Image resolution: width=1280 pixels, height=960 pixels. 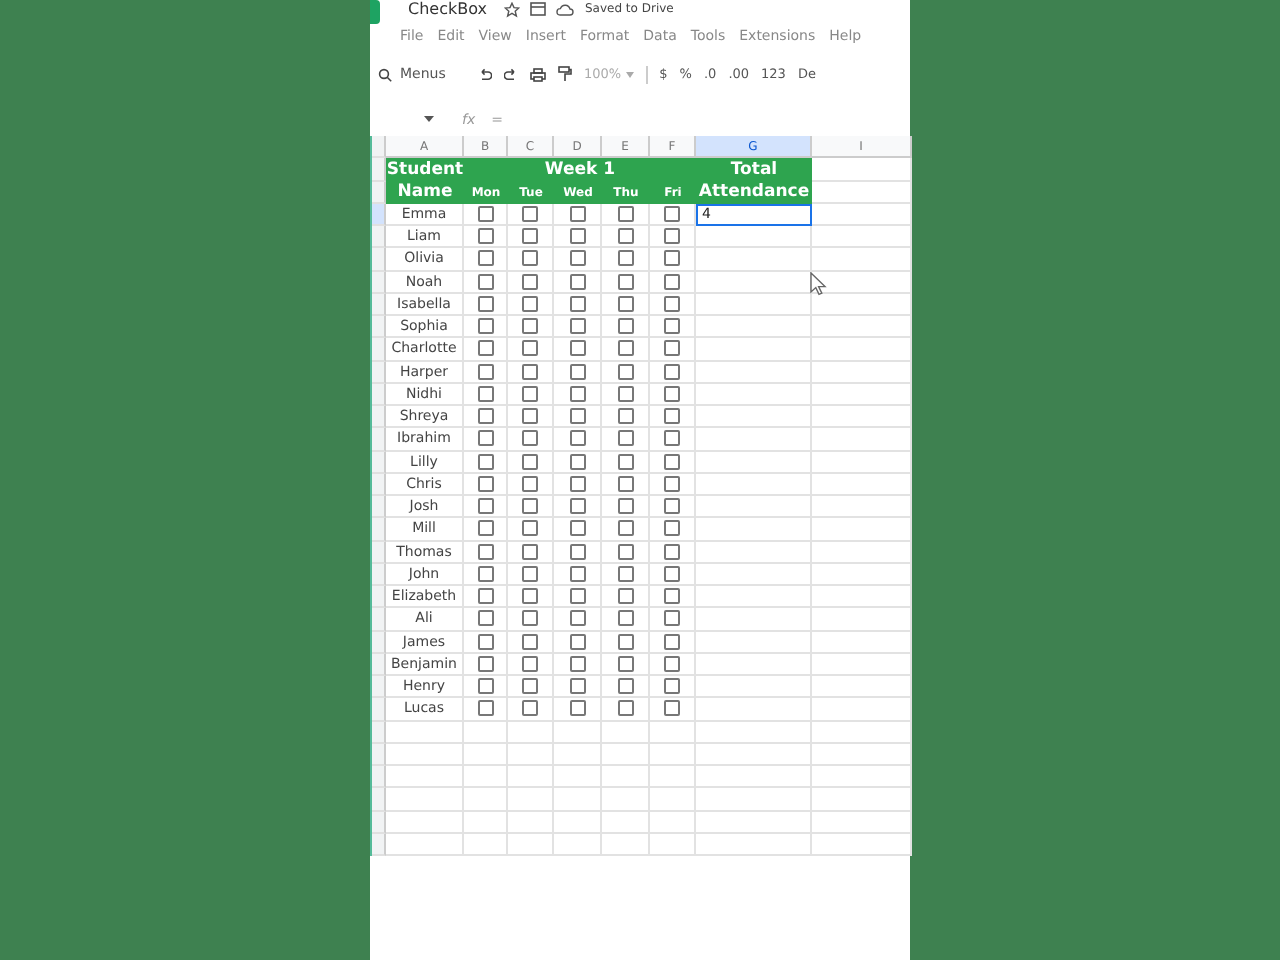 What do you see at coordinates (538, 9) in the screenshot?
I see `folder-icon` at bounding box center [538, 9].